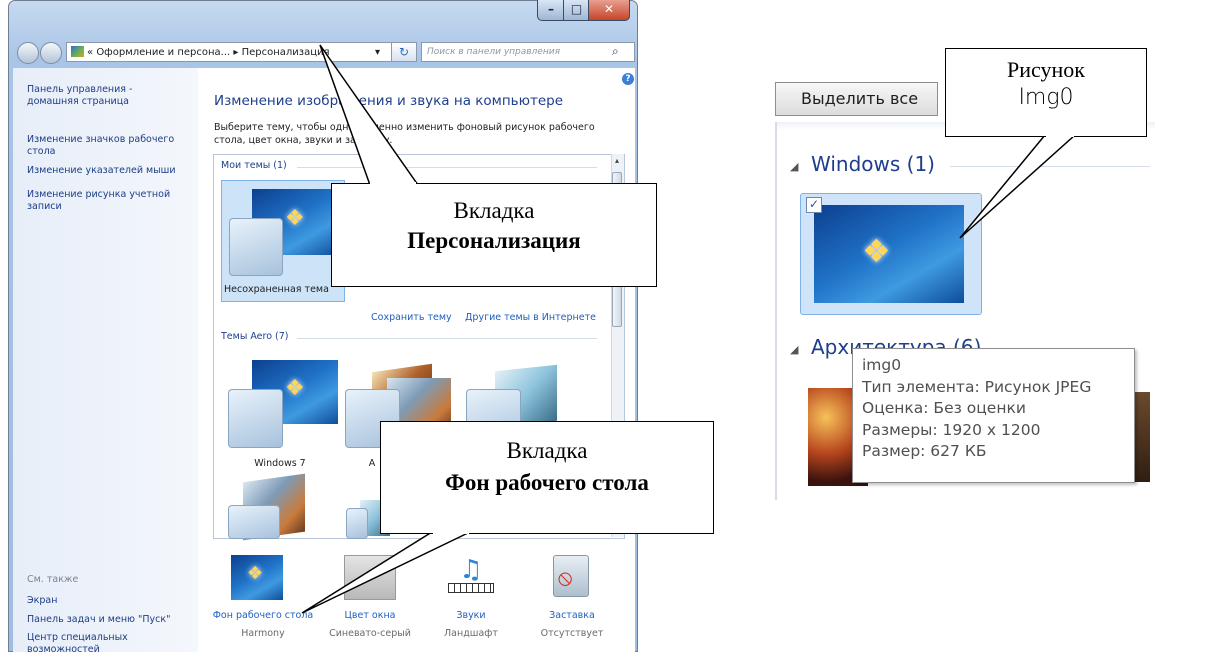  What do you see at coordinates (1018, 186) in the screenshot?
I see `callout-pointer-picture` at bounding box center [1018, 186].